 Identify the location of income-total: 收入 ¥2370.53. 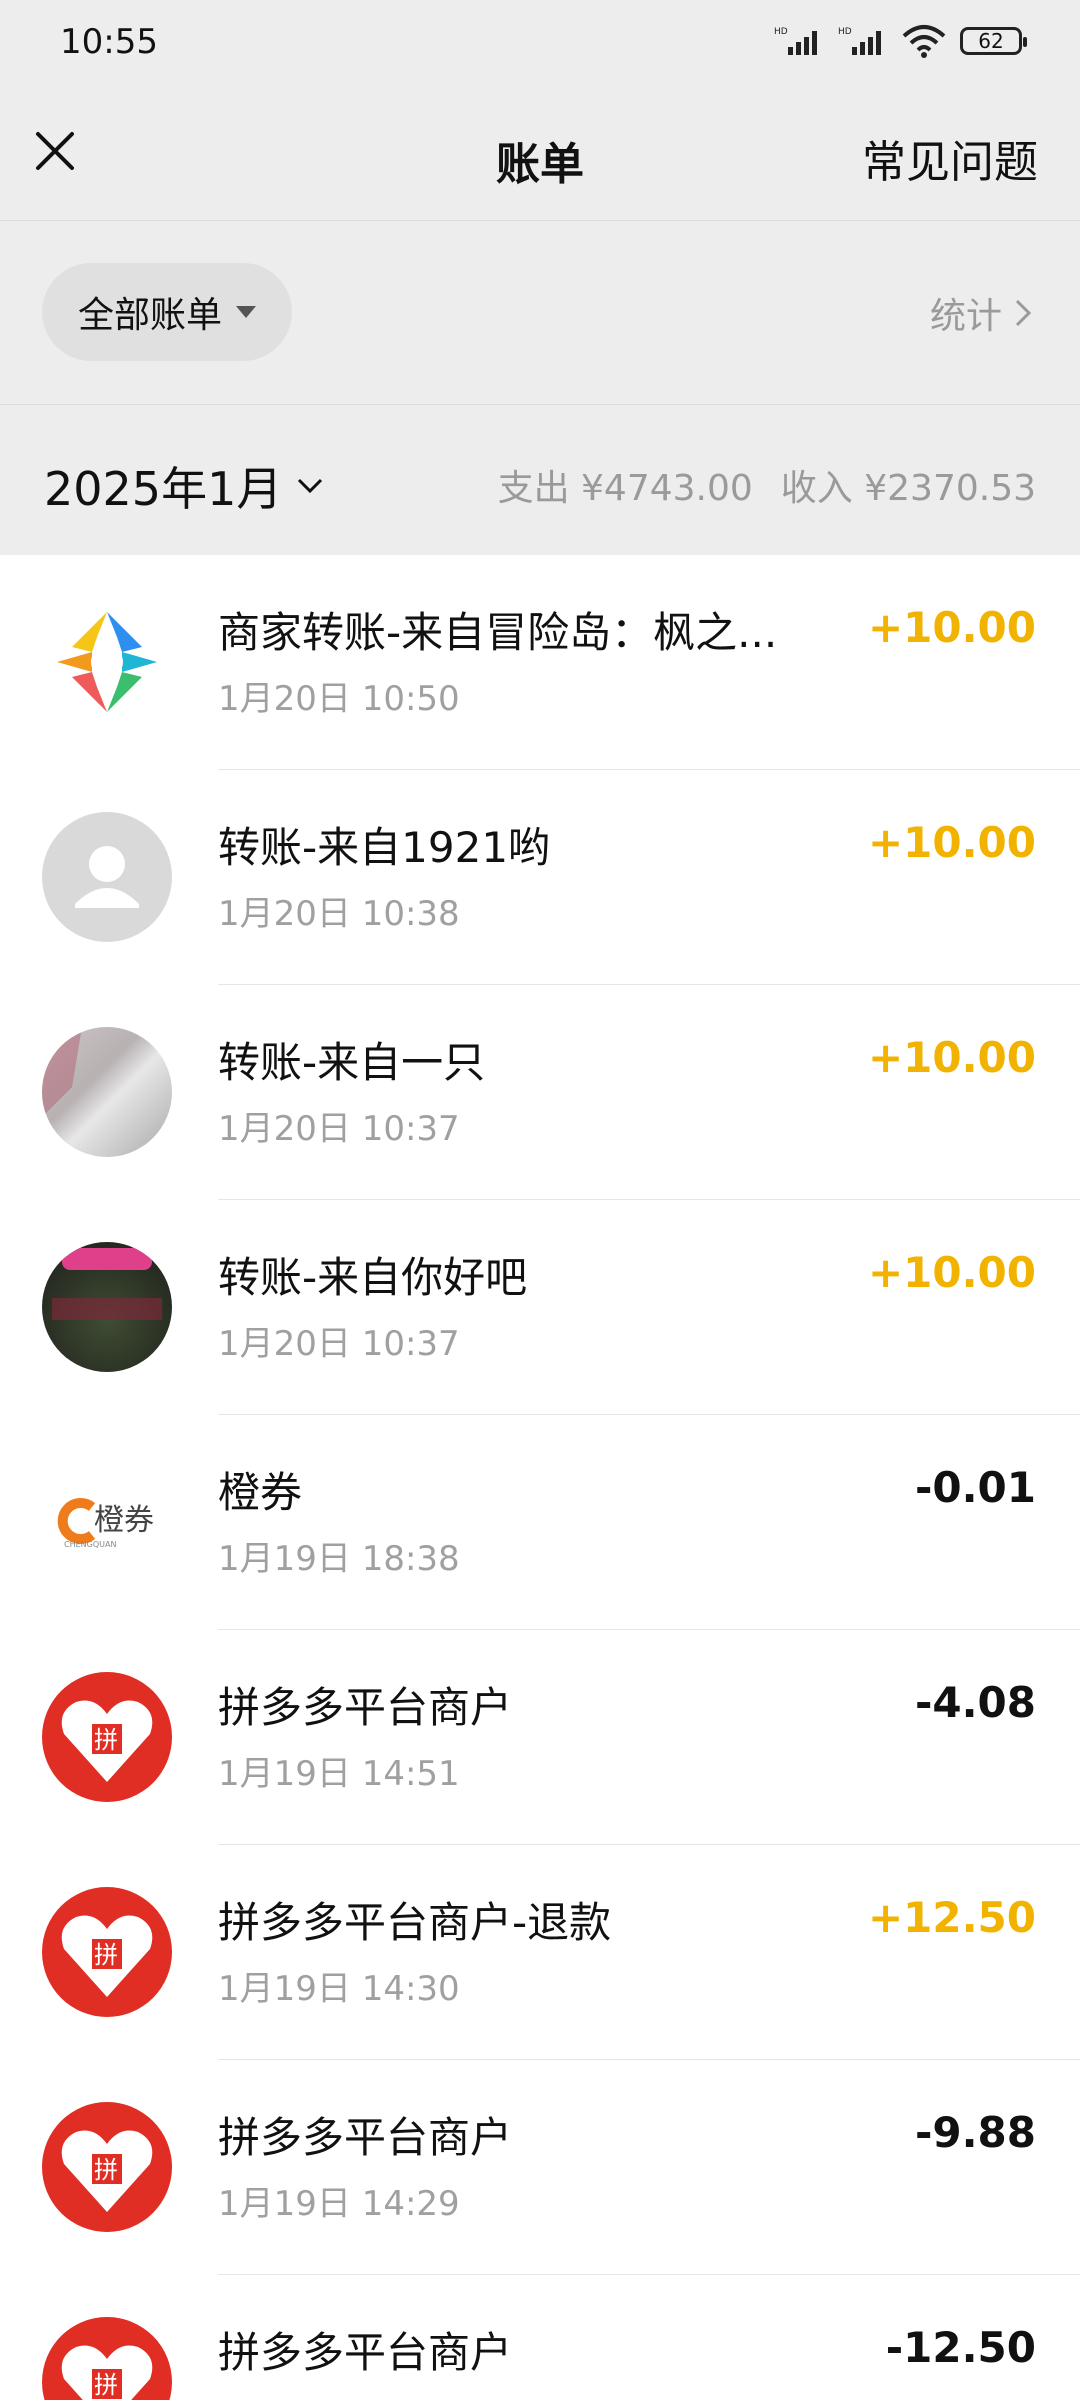
(908, 488).